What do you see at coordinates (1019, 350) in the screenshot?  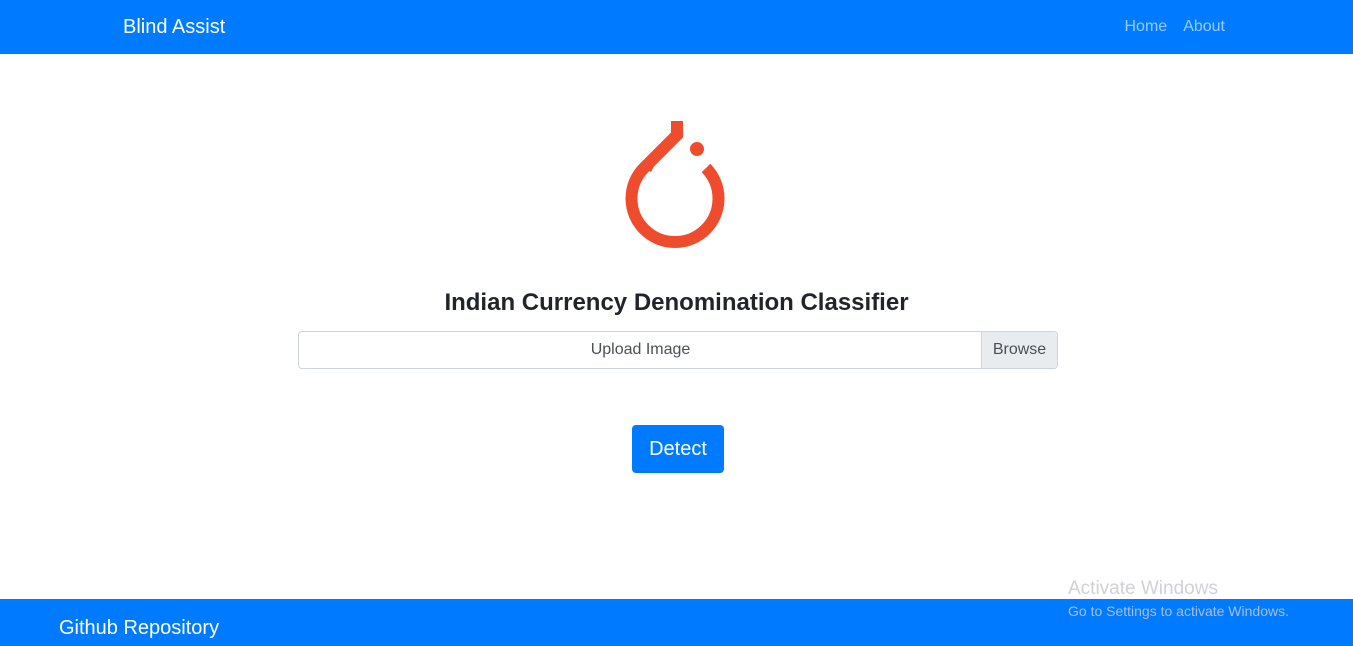 I see `browse-button: Browse` at bounding box center [1019, 350].